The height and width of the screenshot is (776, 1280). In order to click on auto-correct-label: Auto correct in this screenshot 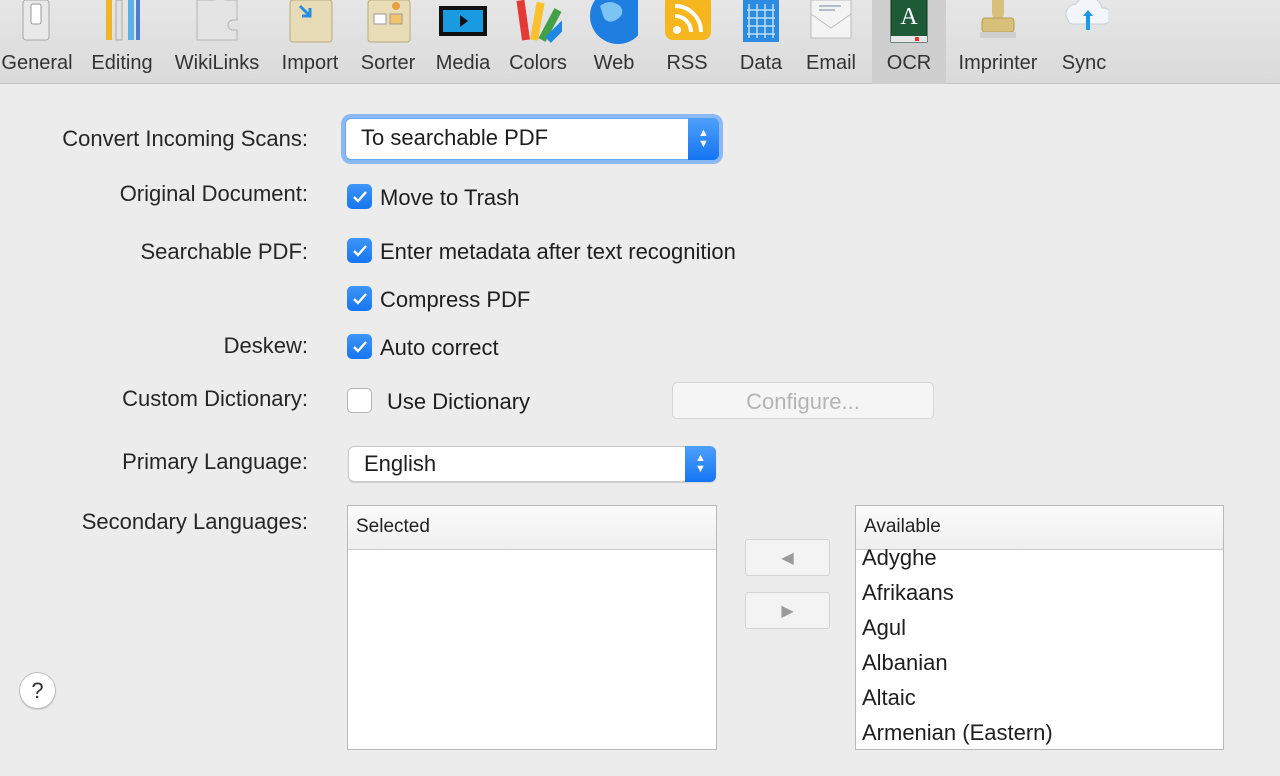, I will do `click(439, 348)`.